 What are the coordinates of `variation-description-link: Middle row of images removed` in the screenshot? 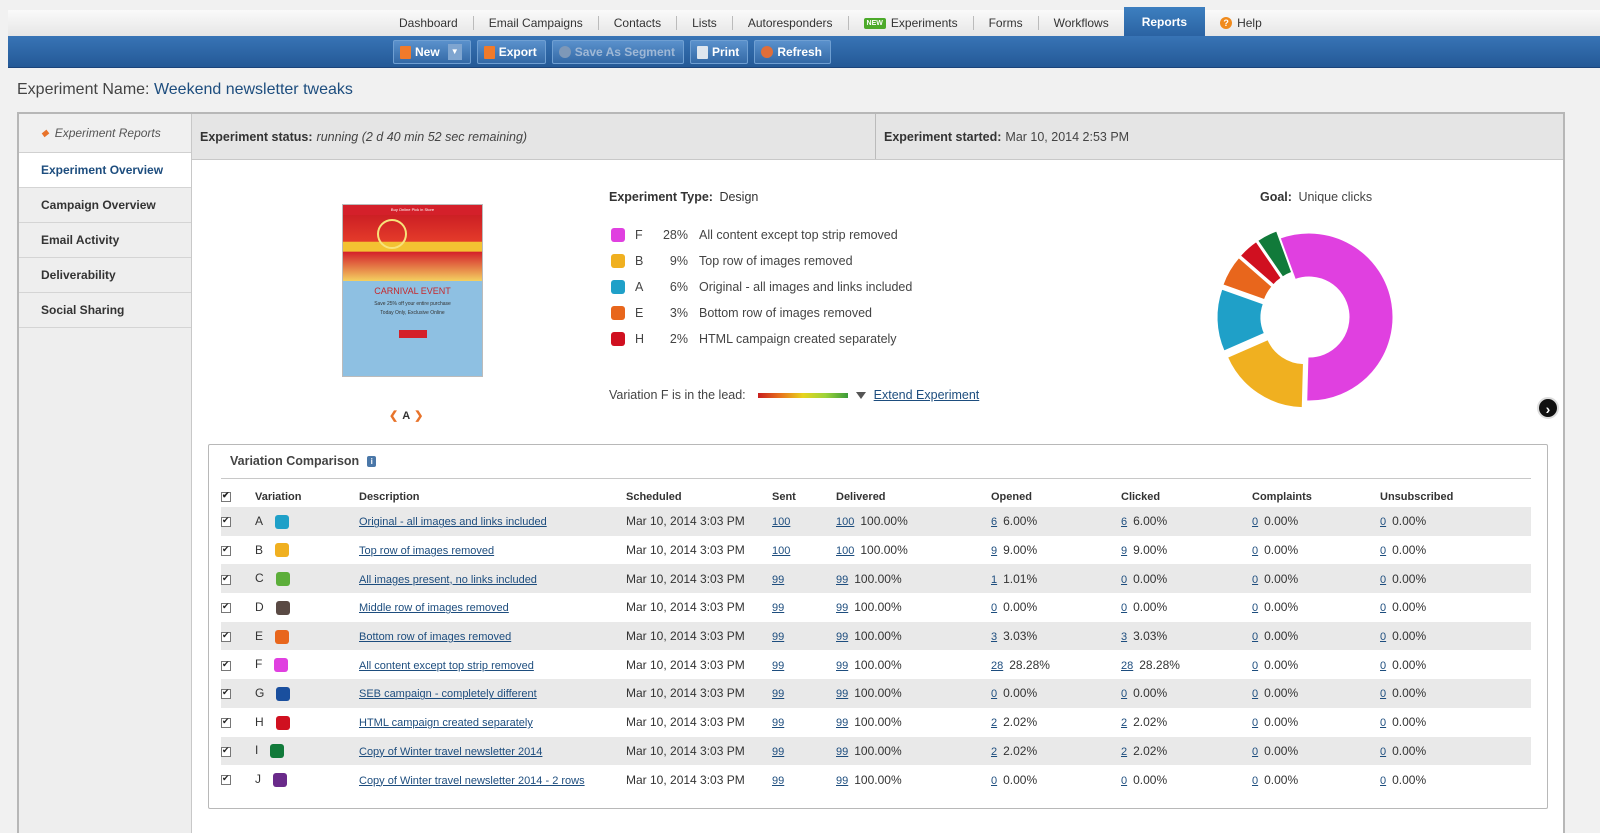 It's located at (434, 608).